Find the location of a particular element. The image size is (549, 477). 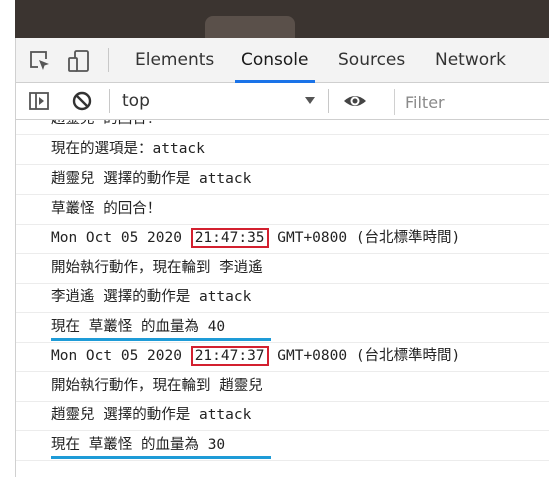

tab-console: Console is located at coordinates (275, 60).